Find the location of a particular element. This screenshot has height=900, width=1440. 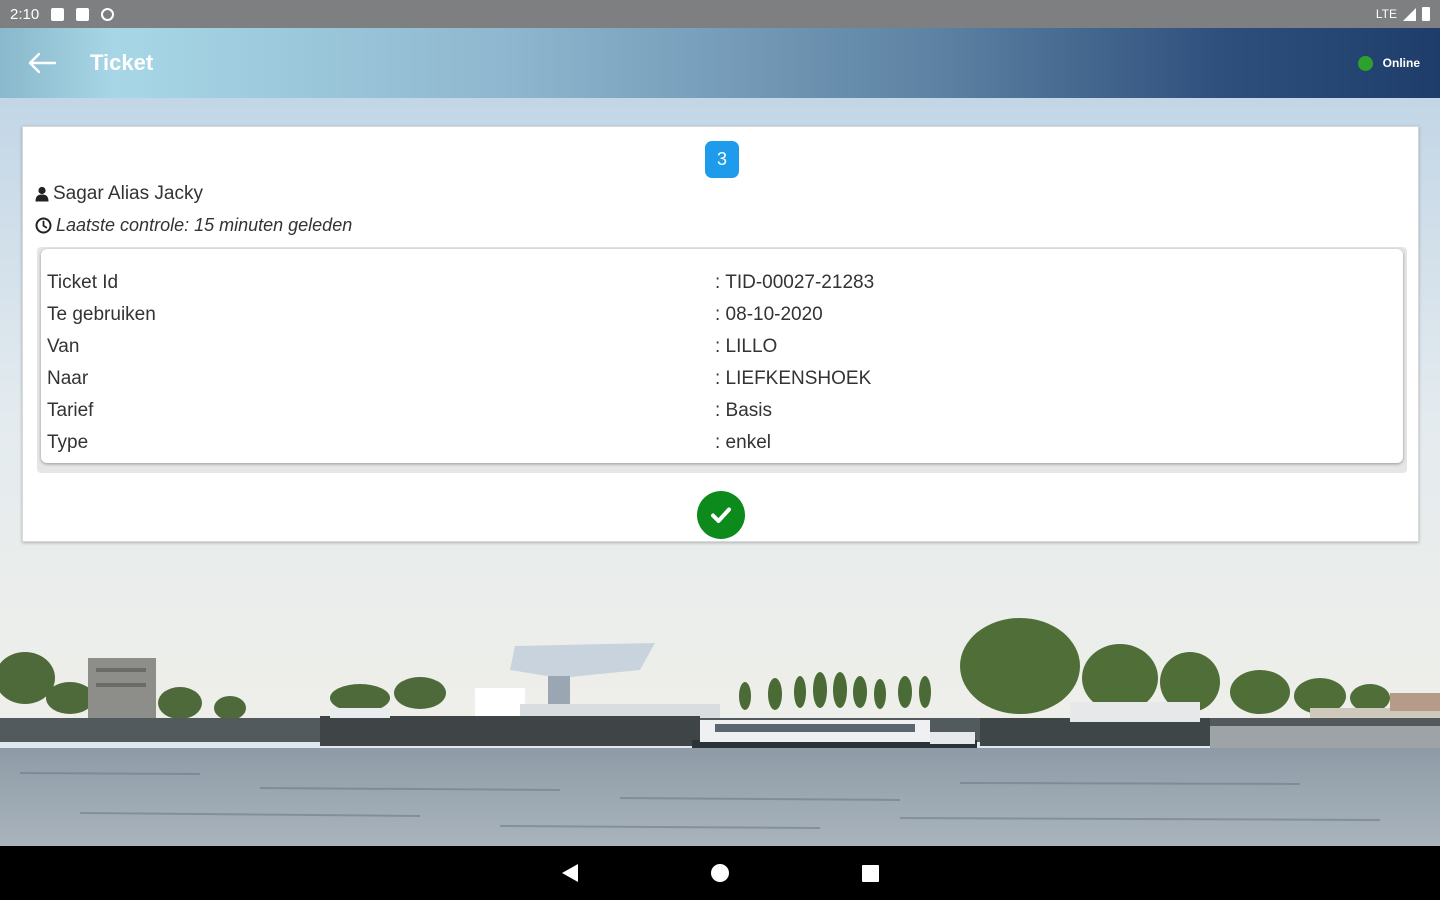

notification-icon is located at coordinates (58, 14).